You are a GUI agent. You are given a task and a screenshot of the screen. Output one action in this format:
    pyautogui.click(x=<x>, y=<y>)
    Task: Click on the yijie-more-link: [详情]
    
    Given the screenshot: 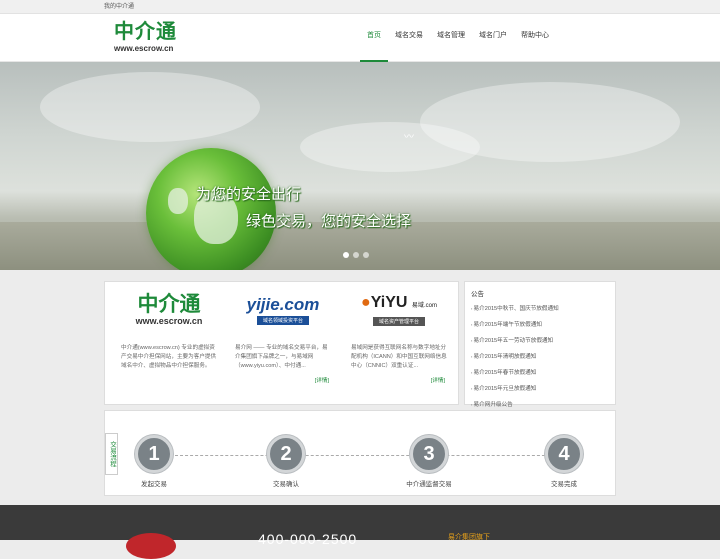 What is the action you would take?
    pyautogui.click(x=322, y=380)
    